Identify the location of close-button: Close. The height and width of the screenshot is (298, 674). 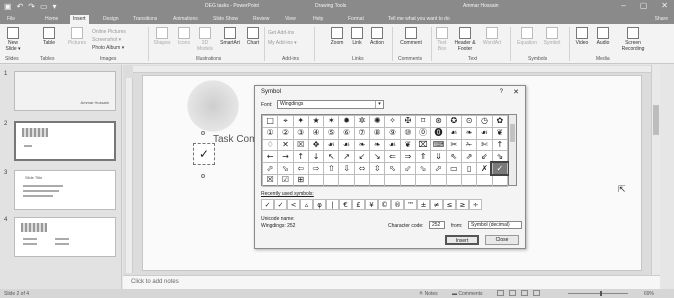
(502, 240).